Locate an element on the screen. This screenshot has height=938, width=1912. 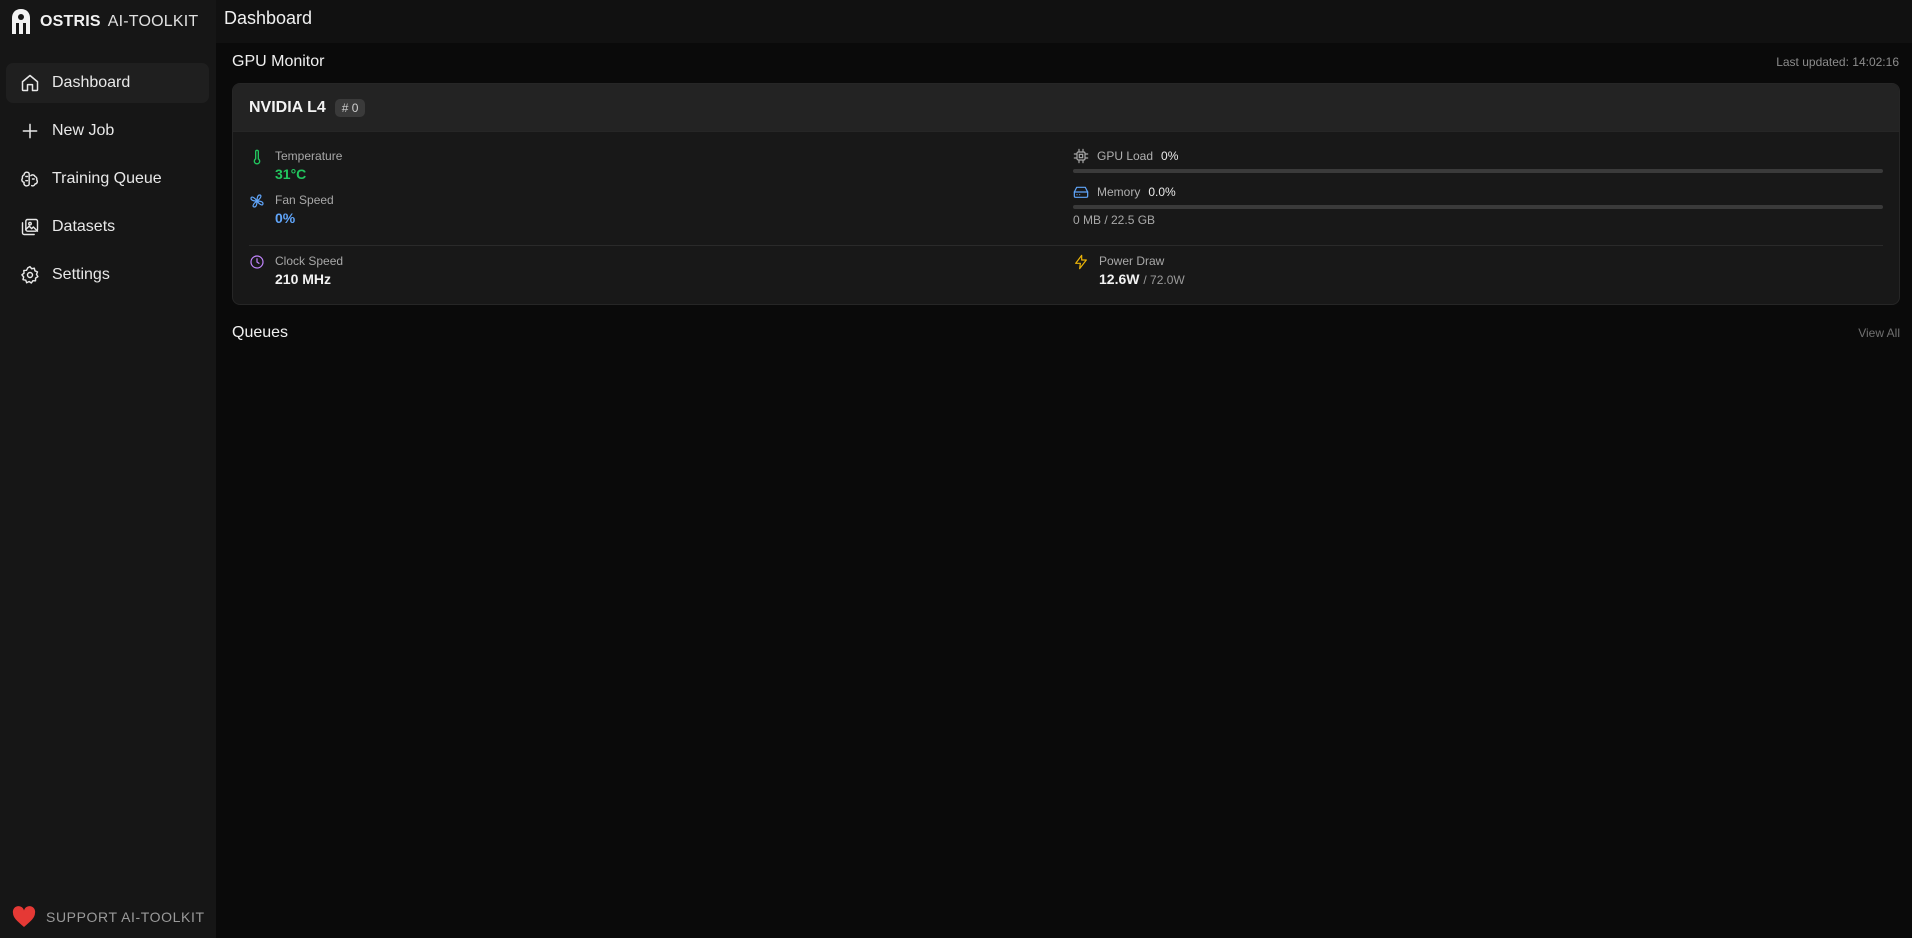
sidebar-item-datasets: Datasets is located at coordinates (107, 227).